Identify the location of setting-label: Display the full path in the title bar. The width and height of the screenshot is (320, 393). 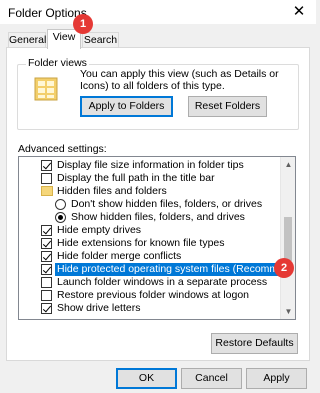
(136, 178).